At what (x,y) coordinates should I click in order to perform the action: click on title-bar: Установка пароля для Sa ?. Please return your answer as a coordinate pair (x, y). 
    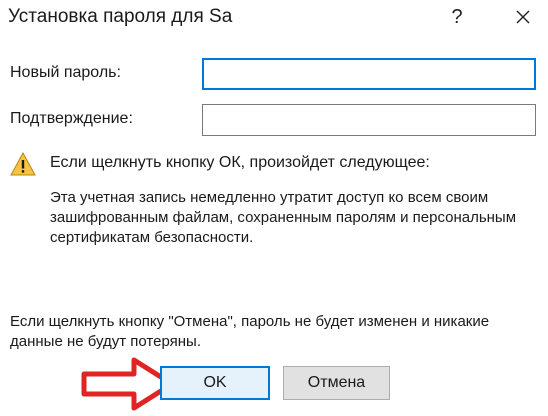
    Looking at the image, I should click on (274, 19).